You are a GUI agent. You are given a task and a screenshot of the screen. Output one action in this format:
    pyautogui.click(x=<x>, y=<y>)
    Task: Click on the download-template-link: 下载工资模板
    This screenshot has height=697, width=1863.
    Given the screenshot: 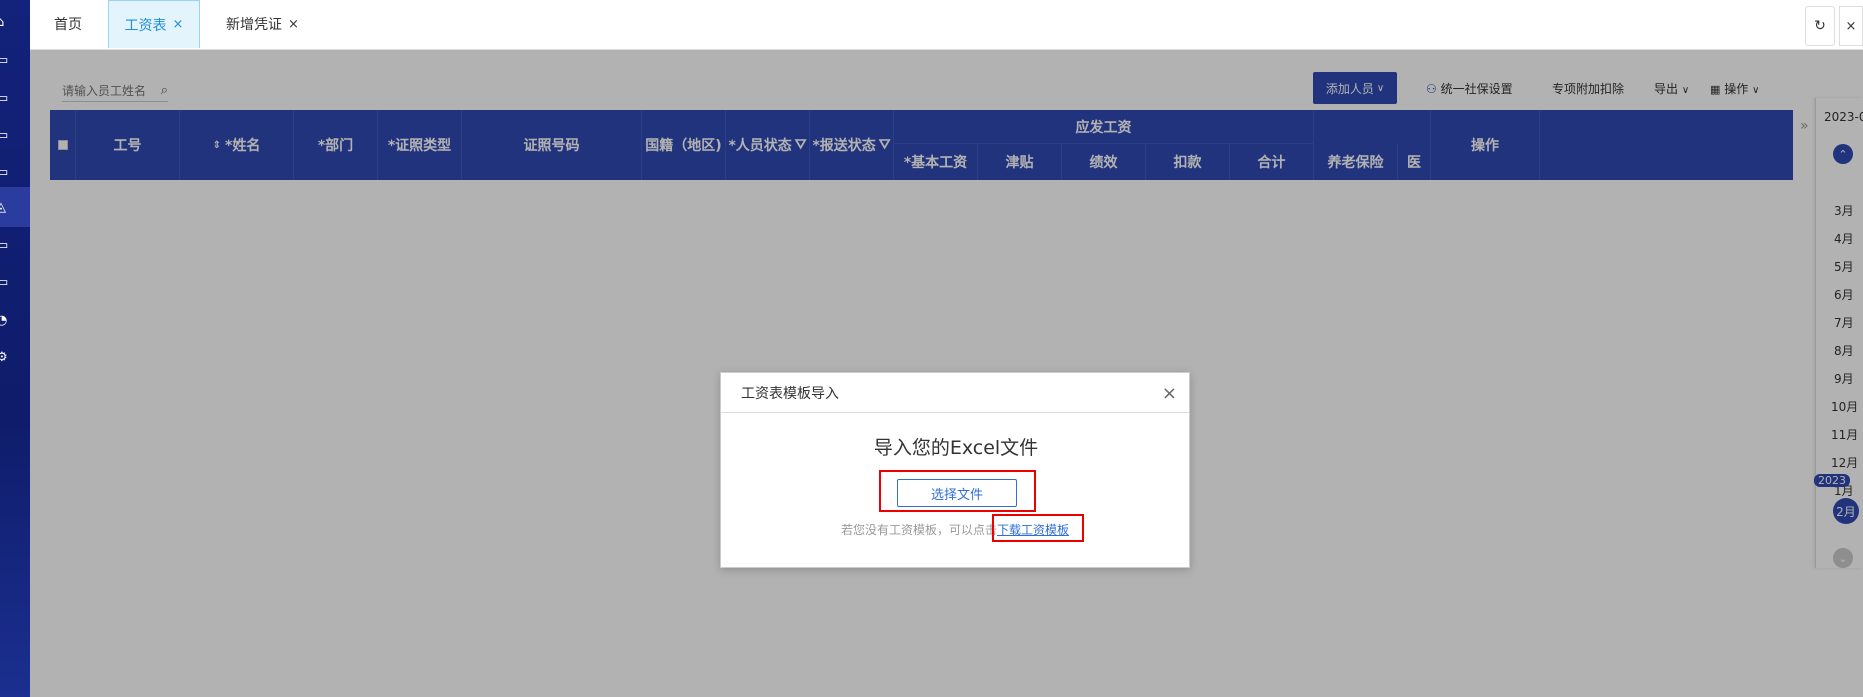 What is the action you would take?
    pyautogui.click(x=1033, y=529)
    